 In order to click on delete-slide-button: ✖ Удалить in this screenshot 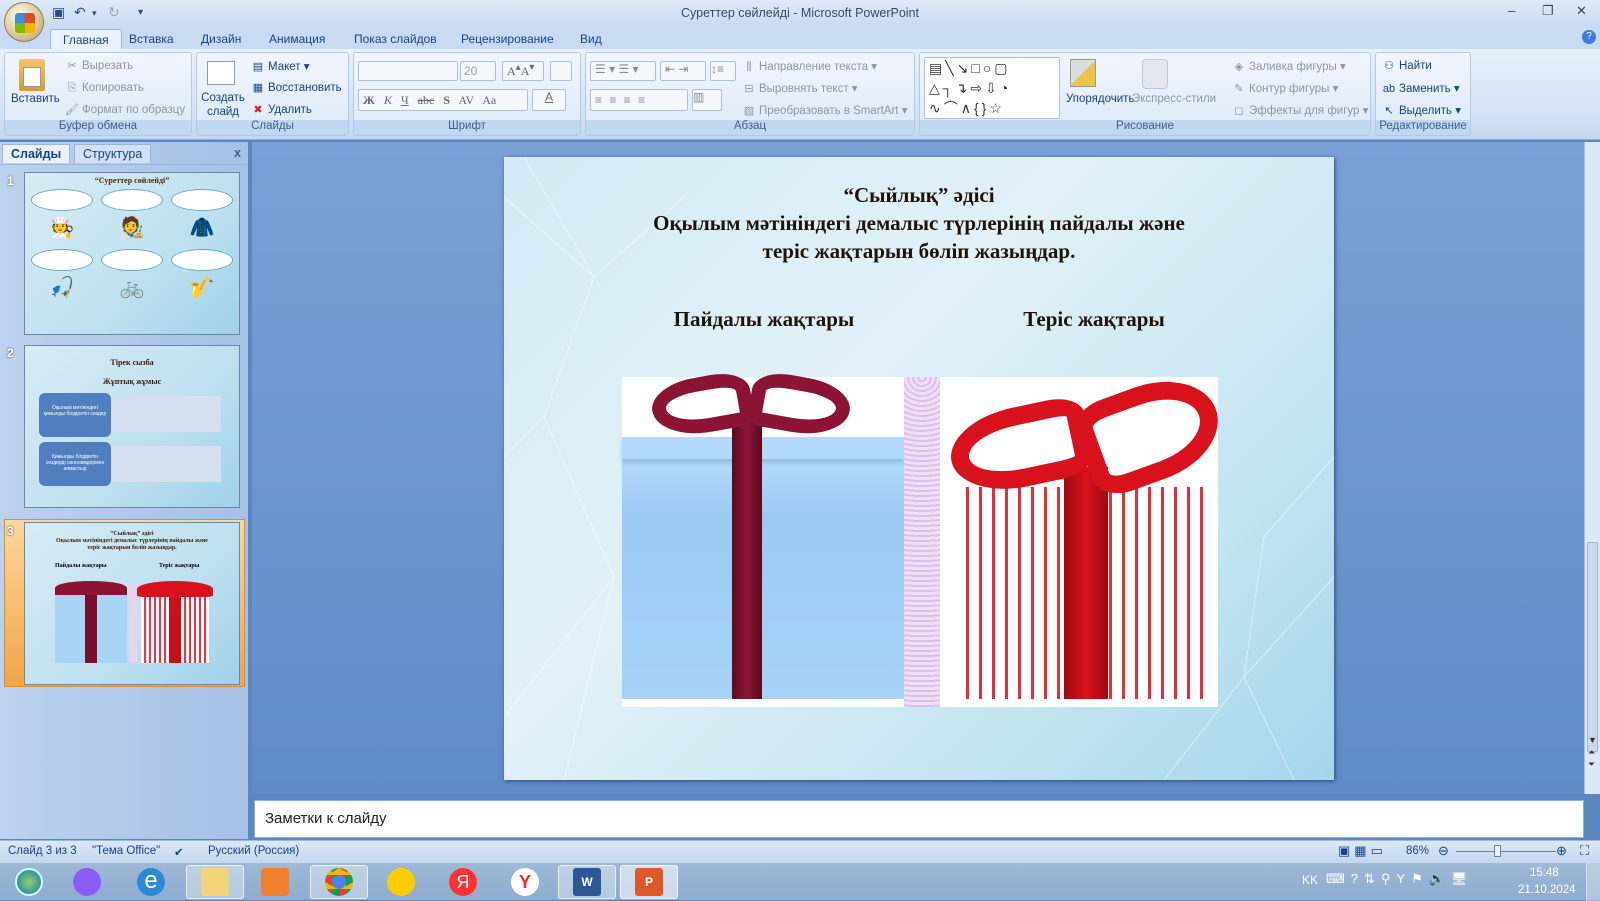, I will do `click(281, 110)`.